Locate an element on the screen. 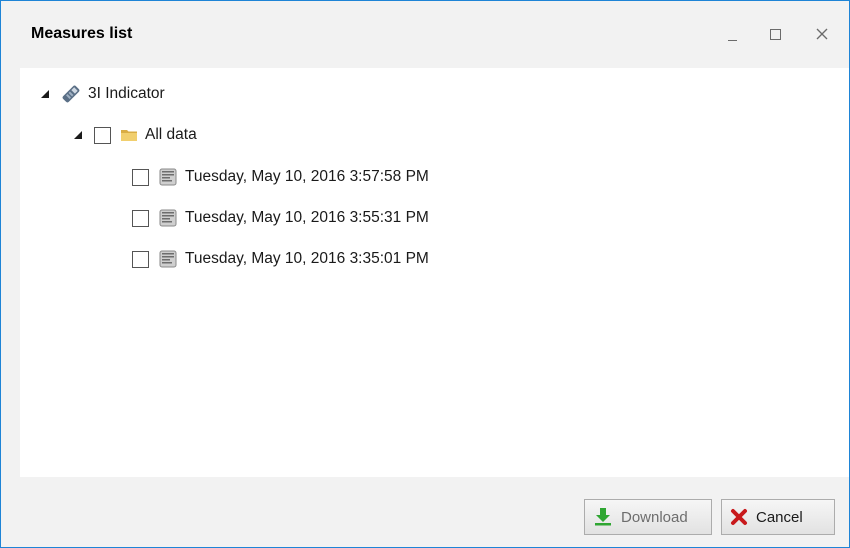  device-icon is located at coordinates (71, 94).